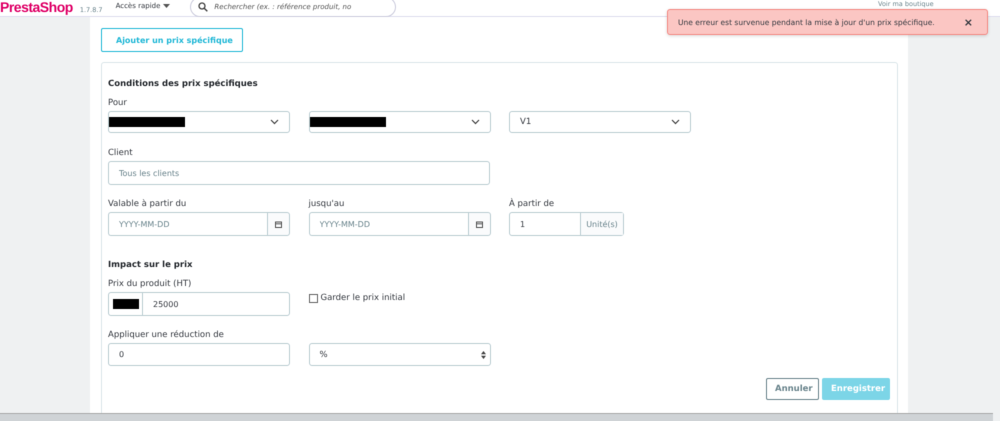 The height and width of the screenshot is (421, 1000). Describe the element at coordinates (566, 224) in the screenshot. I see `quantity-field: 1 Unité(s)` at that location.